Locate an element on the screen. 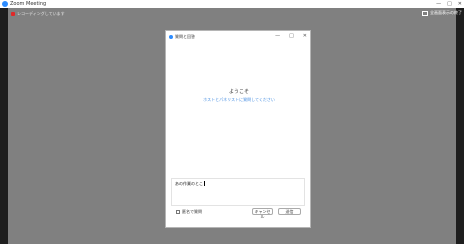 The width and height of the screenshot is (464, 244). question-input-value: あの作業のとこ is located at coordinates (190, 183).